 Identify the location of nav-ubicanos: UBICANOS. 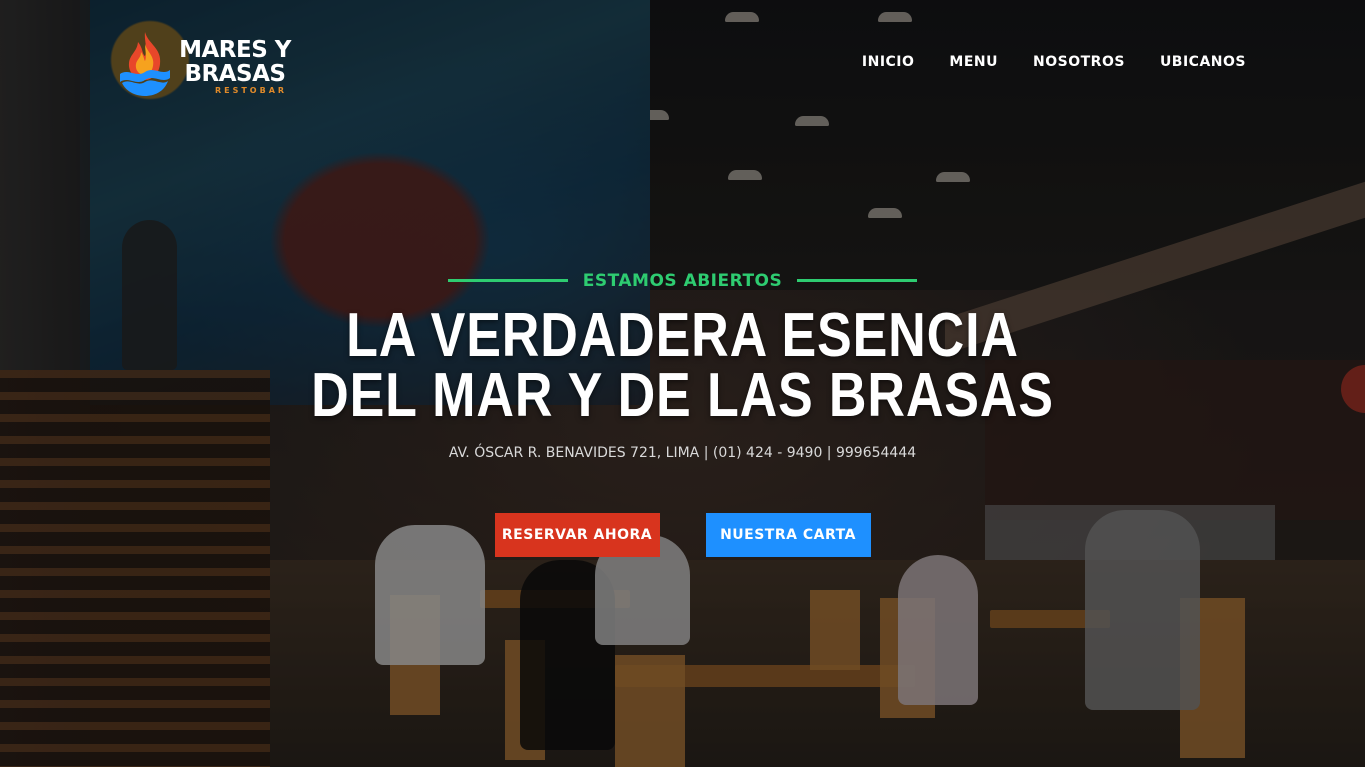
(1203, 62).